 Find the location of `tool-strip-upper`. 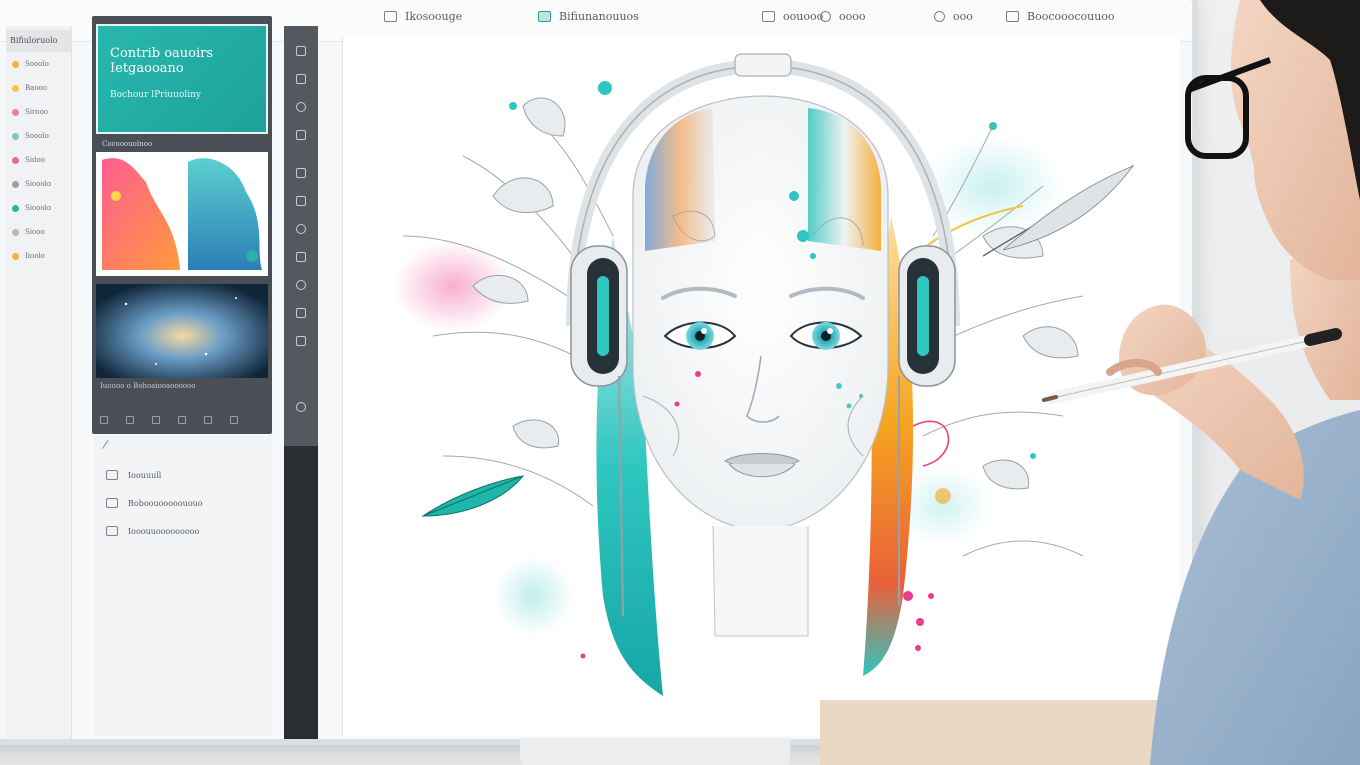

tool-strip-upper is located at coordinates (301, 236).